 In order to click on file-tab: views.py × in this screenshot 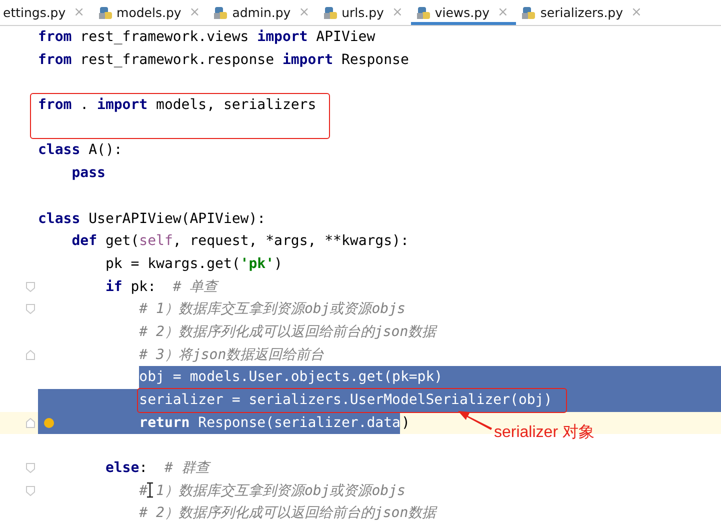, I will do `click(463, 12)`.